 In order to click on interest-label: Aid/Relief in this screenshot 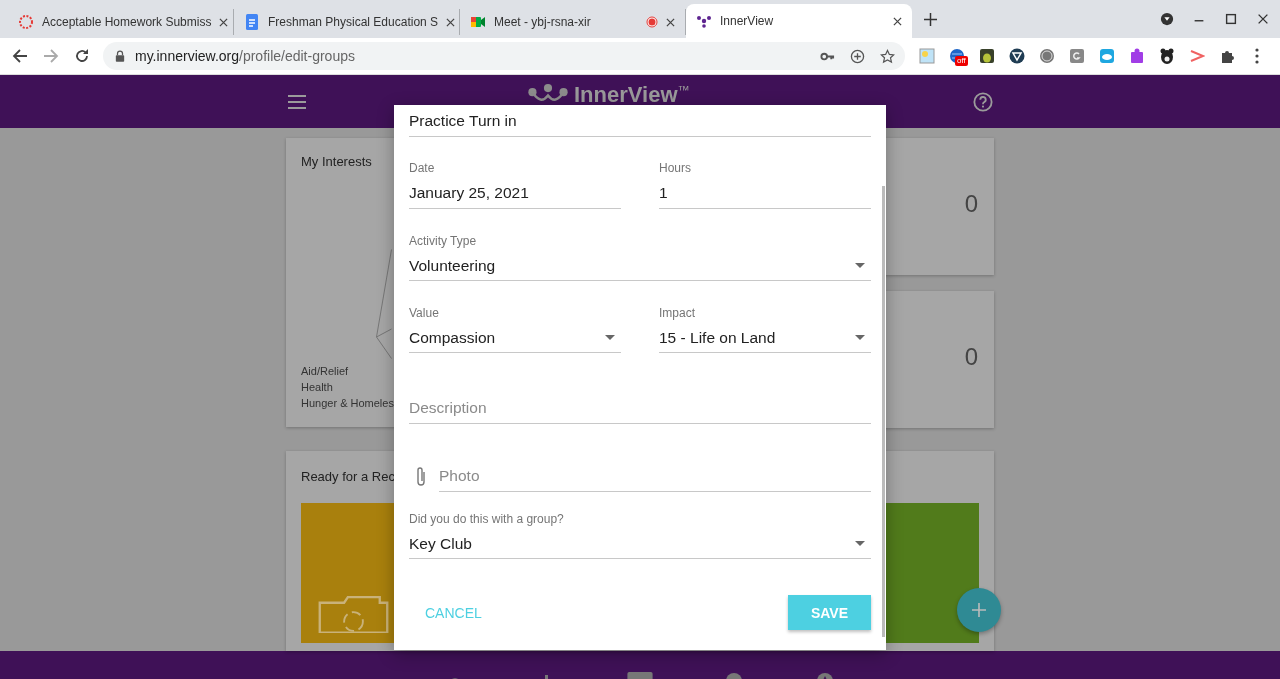, I will do `click(325, 371)`.